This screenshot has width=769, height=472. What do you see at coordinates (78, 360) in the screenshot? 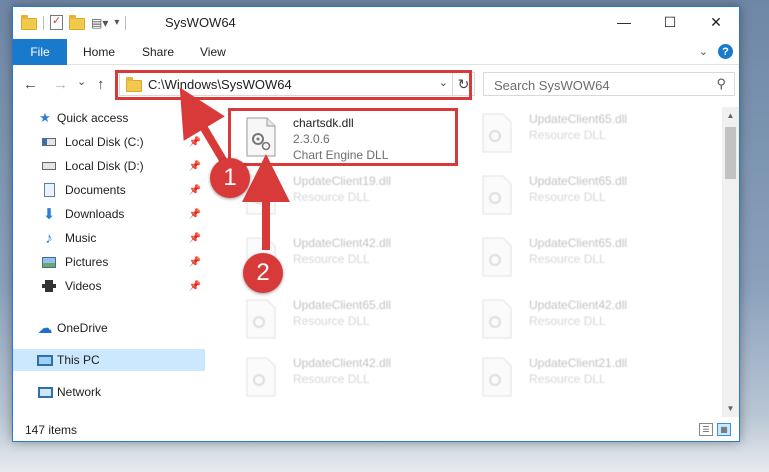
I see `sidebar-item-label: This PC` at bounding box center [78, 360].